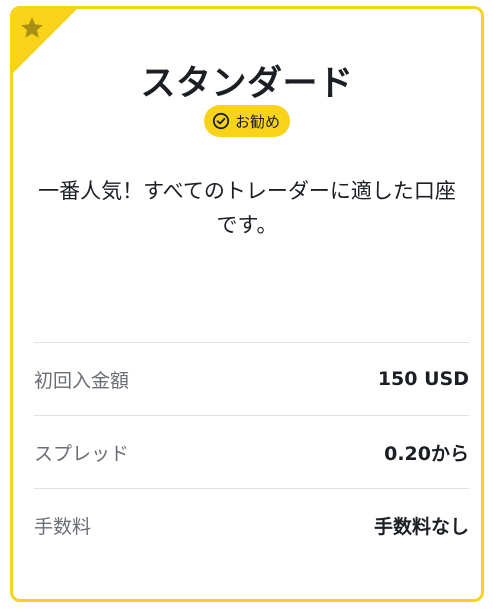 The width and height of the screenshot is (493, 612). What do you see at coordinates (421, 526) in the screenshot?
I see `spec-value: 手数料なし` at bounding box center [421, 526].